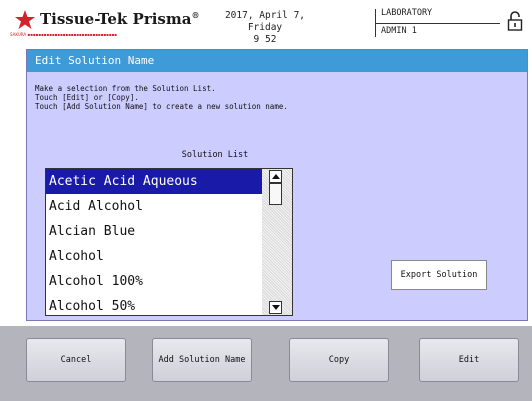 The image size is (532, 401). Describe the element at coordinates (154, 256) in the screenshot. I see `solution-list-item: Alcohol` at that location.